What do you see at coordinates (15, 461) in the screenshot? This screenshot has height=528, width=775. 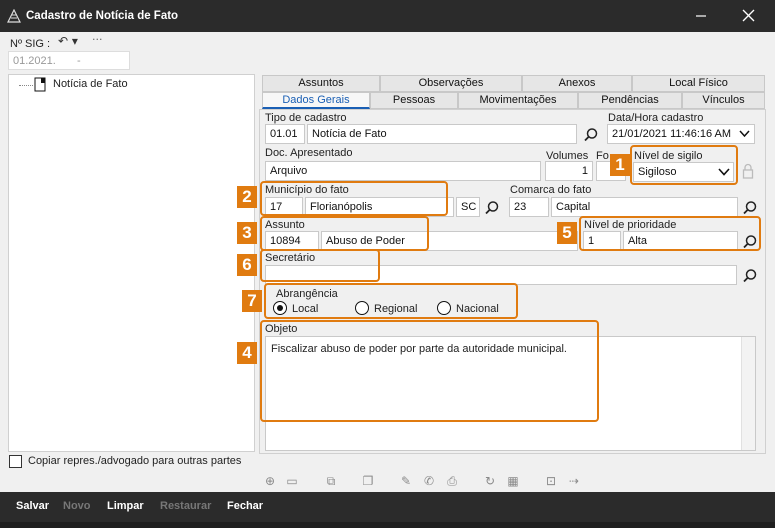 I see `copy-representative-checkbox` at bounding box center [15, 461].